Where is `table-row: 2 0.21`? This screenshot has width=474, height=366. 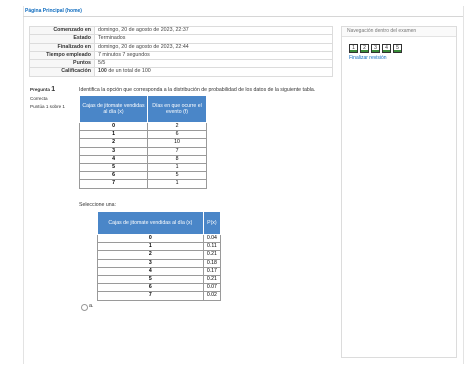 table-row: 2 0.21 is located at coordinates (159, 255).